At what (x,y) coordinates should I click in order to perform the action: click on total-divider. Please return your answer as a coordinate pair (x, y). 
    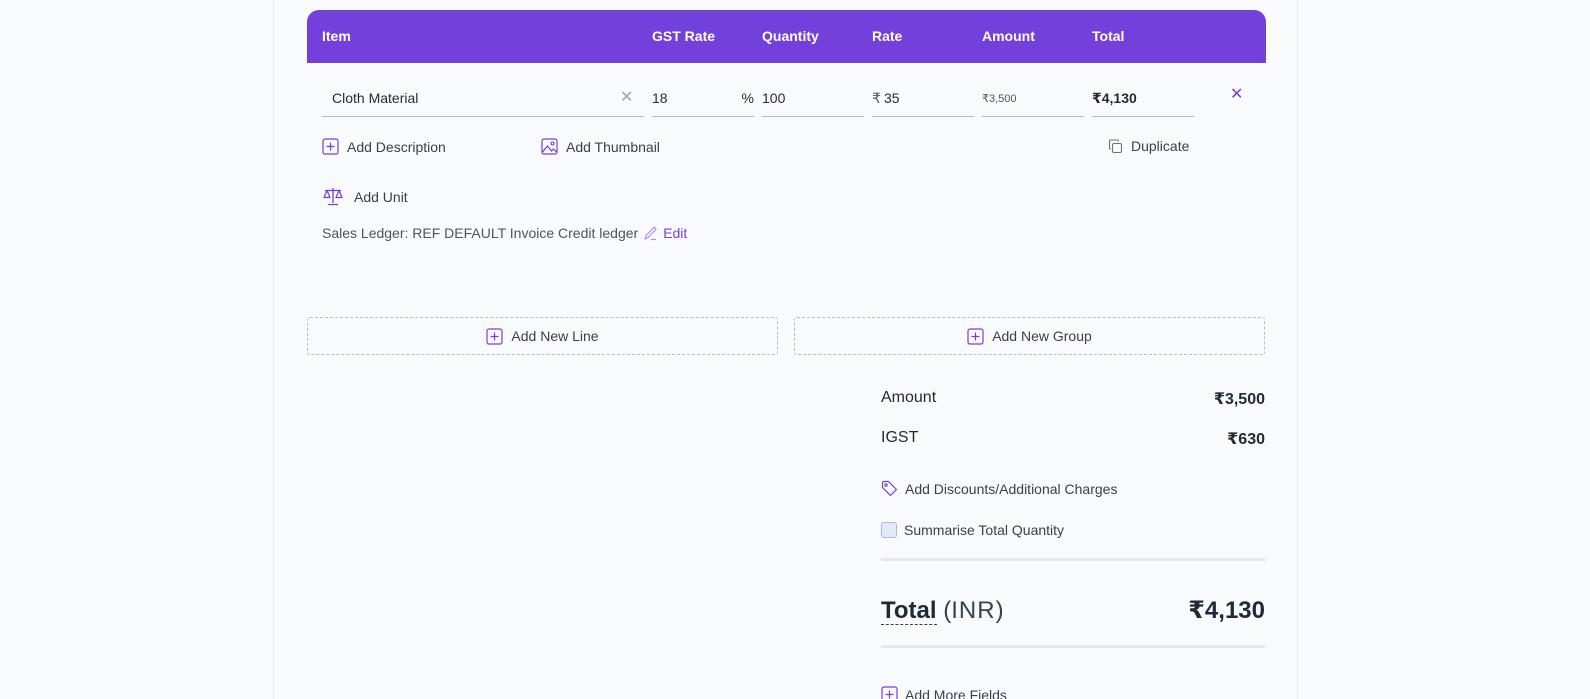
    Looking at the image, I should click on (1073, 646).